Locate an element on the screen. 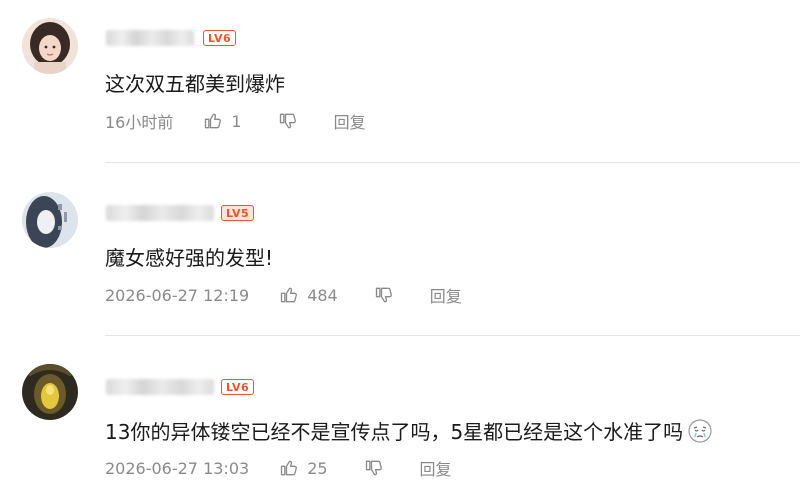 This screenshot has width=800, height=494. comment-text-content: 13你的异体镂空已经不是宣传点了吗，5星都已经是这个水准了吗 is located at coordinates (394, 432).